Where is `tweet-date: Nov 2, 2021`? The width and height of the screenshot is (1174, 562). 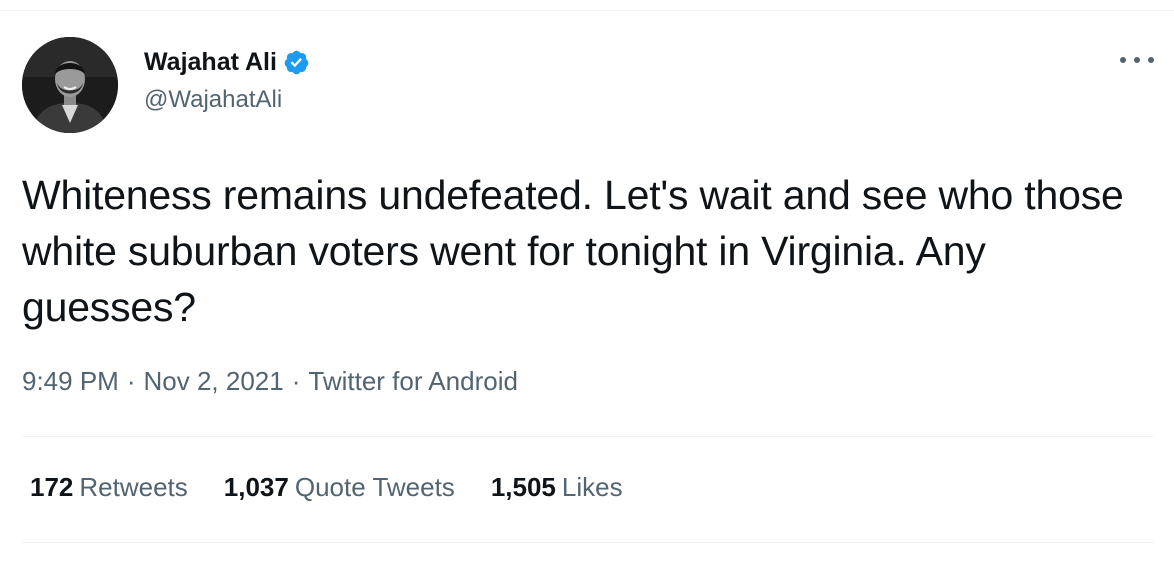
tweet-date: Nov 2, 2021 is located at coordinates (214, 381).